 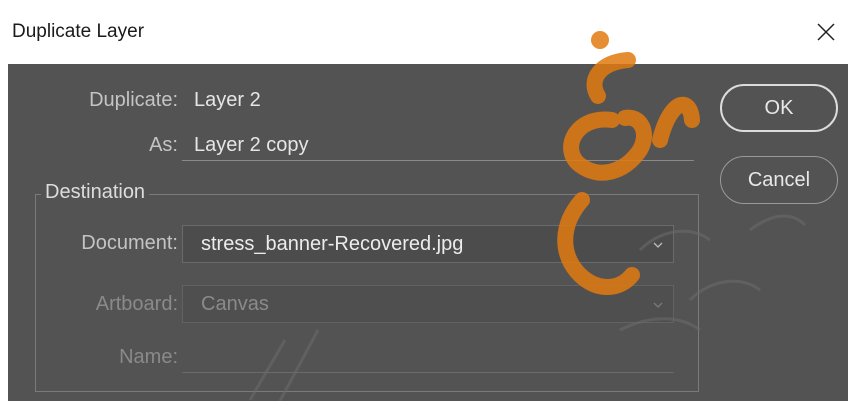 What do you see at coordinates (251, 145) in the screenshot?
I see `as-input: Layer 2 copy` at bounding box center [251, 145].